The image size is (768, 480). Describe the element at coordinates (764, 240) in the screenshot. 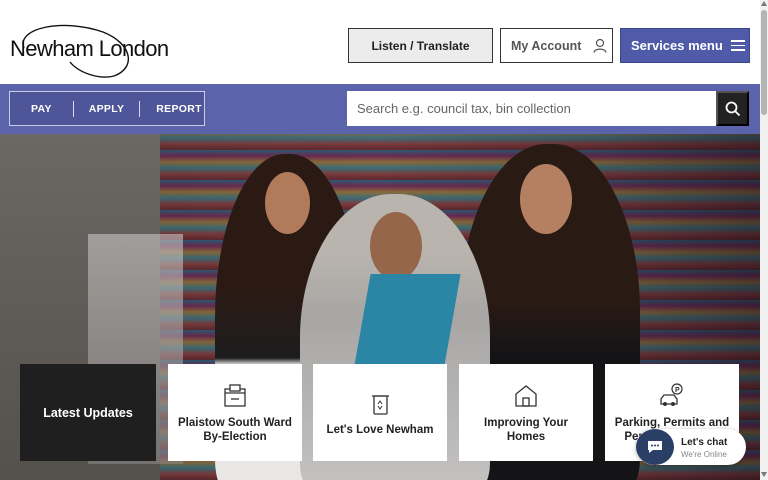

I see `page-scrollbar` at that location.